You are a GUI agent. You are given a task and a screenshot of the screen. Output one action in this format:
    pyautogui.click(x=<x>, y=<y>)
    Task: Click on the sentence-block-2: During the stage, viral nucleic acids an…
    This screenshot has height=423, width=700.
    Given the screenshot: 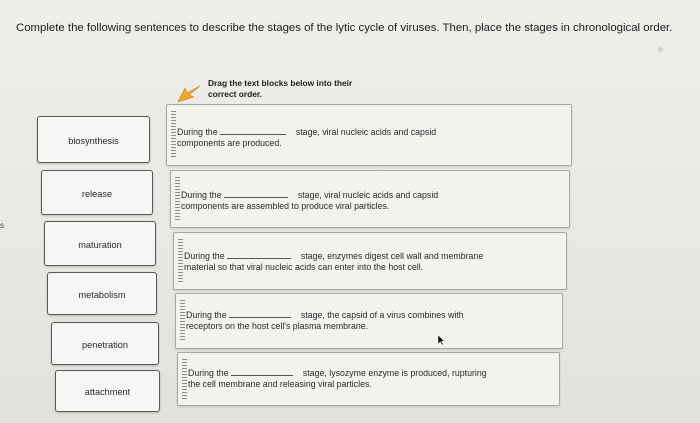 What is the action you would take?
    pyautogui.click(x=370, y=199)
    